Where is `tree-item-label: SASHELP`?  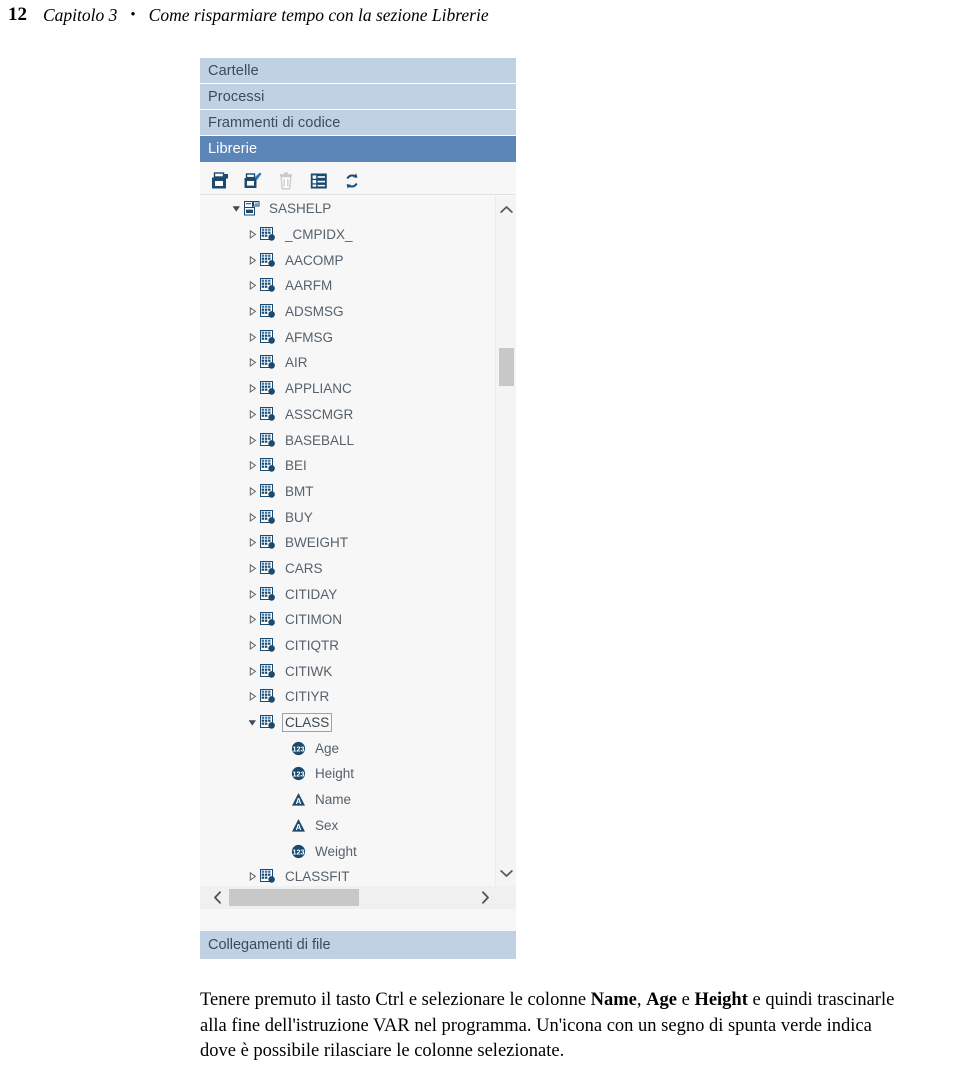
tree-item-label: SASHELP is located at coordinates (300, 209).